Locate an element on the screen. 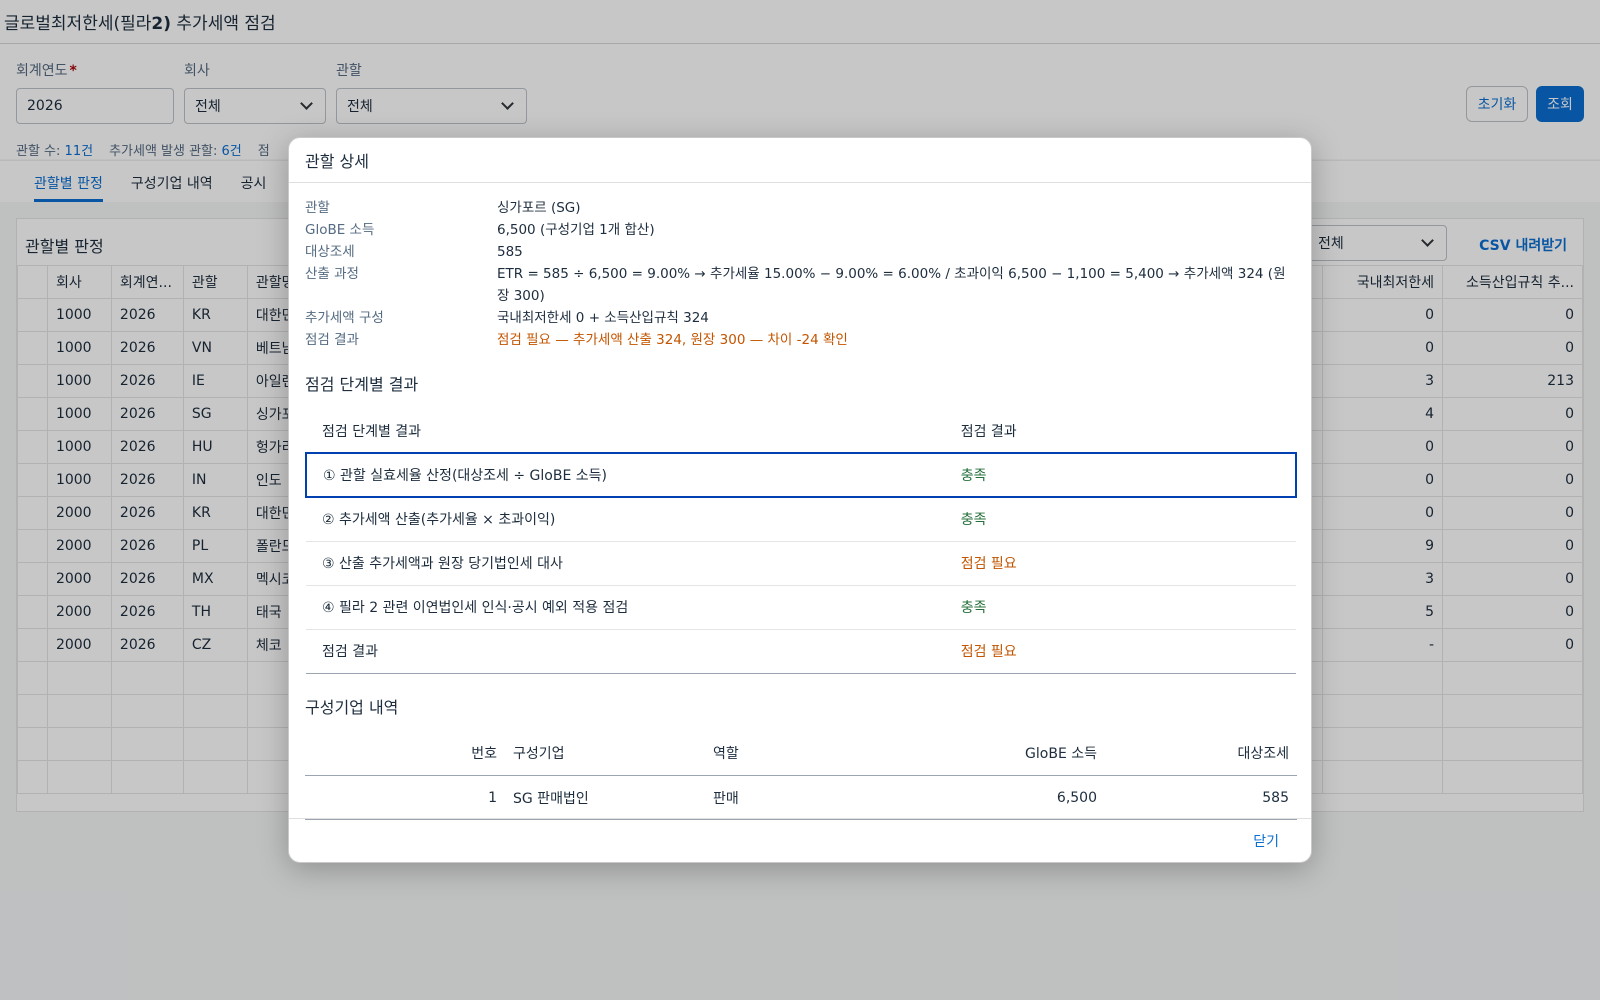 Image resolution: width=1600 pixels, height=1000 pixels. steps-header-row: 점검 단계별 결과 점검 결과 is located at coordinates (801, 431).